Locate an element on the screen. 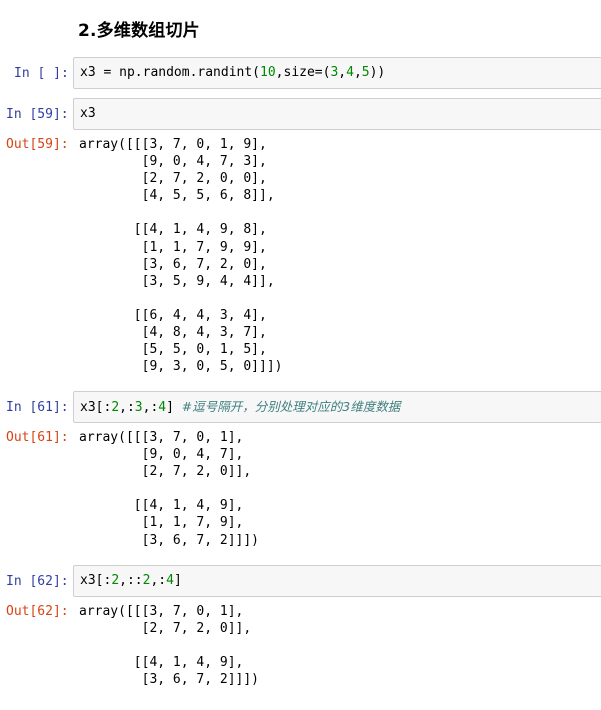 This screenshot has height=710, width=601. output-prompt: Out[62]: is located at coordinates (37, 611).